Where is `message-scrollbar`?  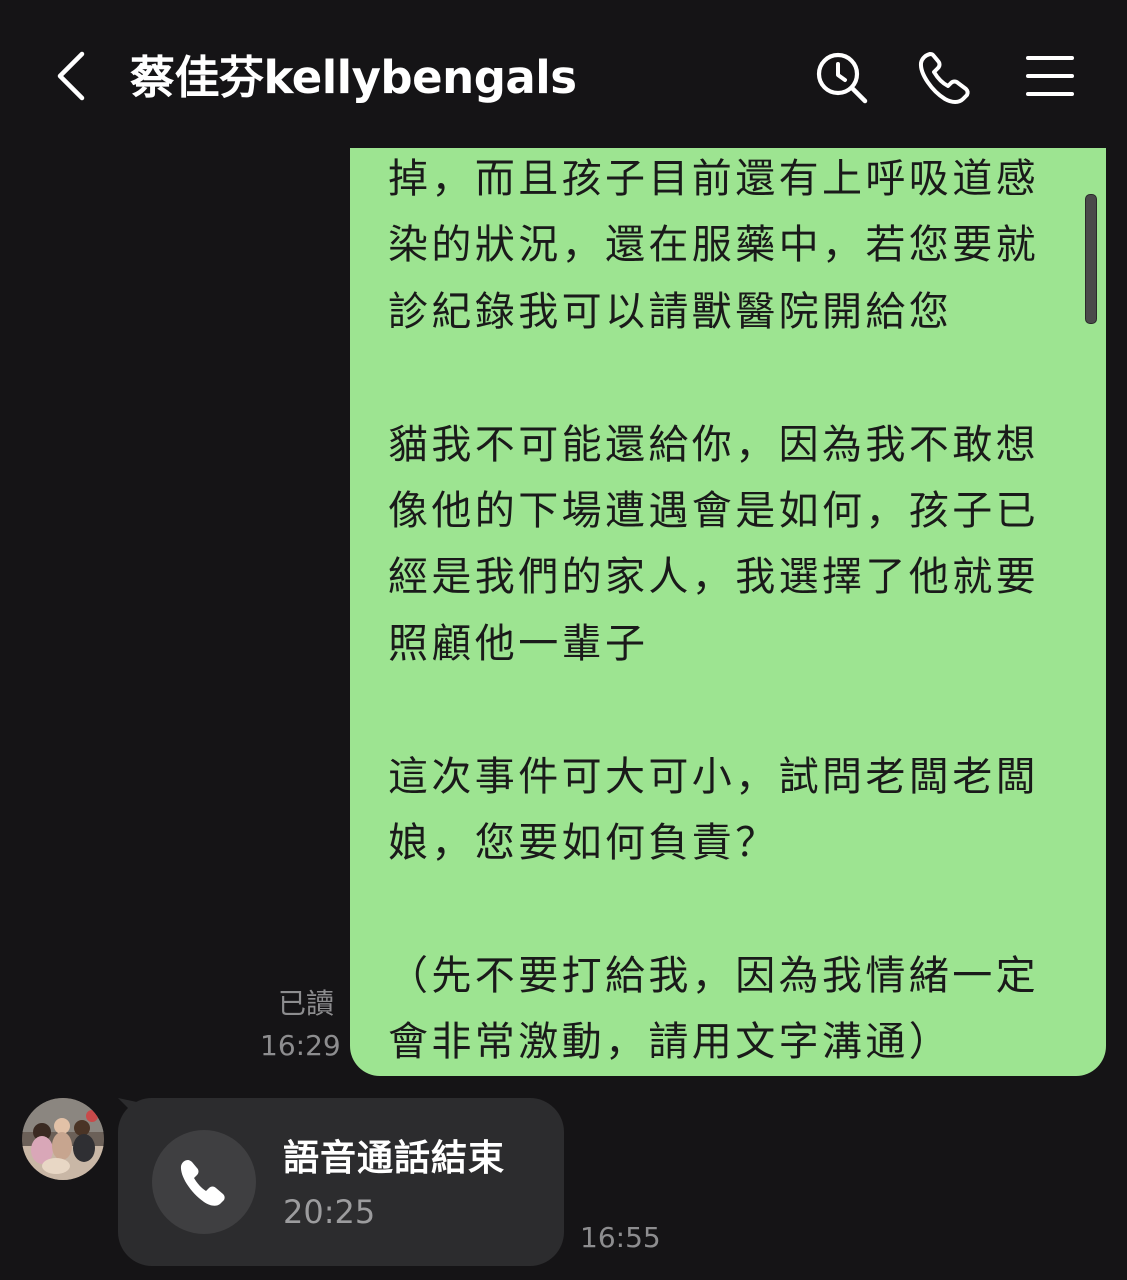 message-scrollbar is located at coordinates (1091, 259).